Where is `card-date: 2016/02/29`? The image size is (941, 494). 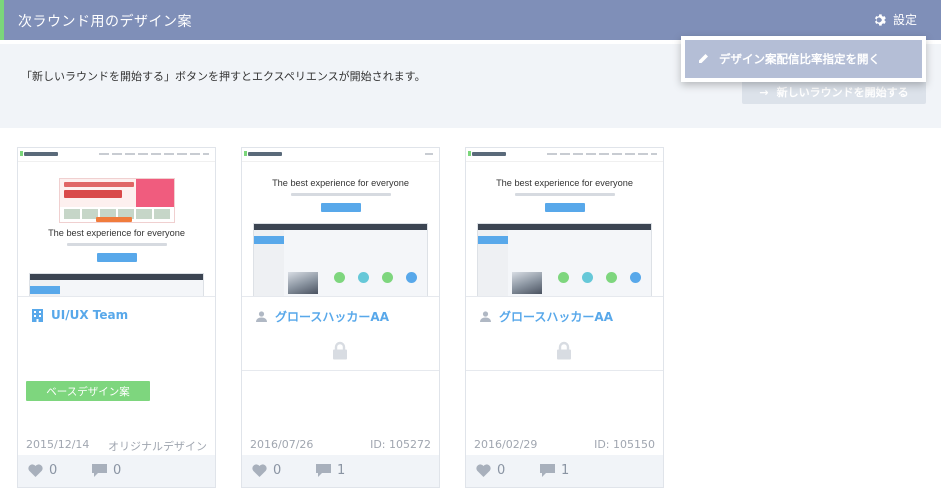
card-date: 2016/02/29 is located at coordinates (506, 444).